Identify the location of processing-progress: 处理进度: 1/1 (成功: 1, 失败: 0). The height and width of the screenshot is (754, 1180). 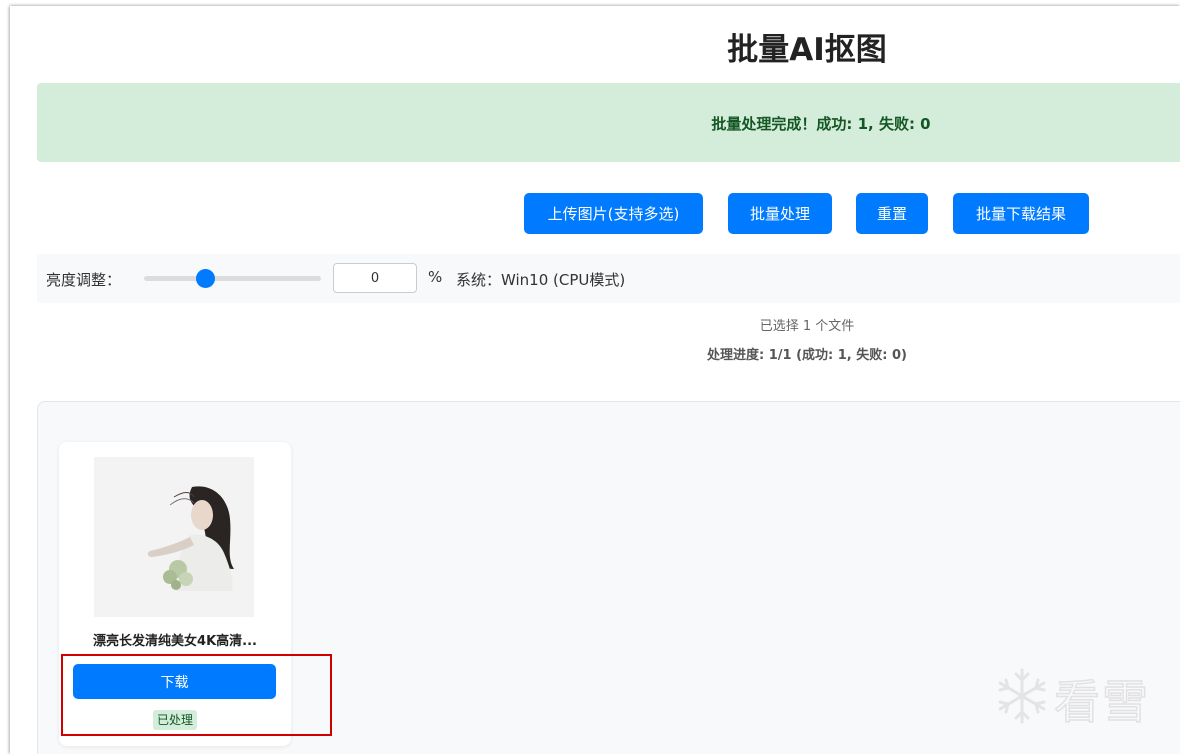
(807, 355).